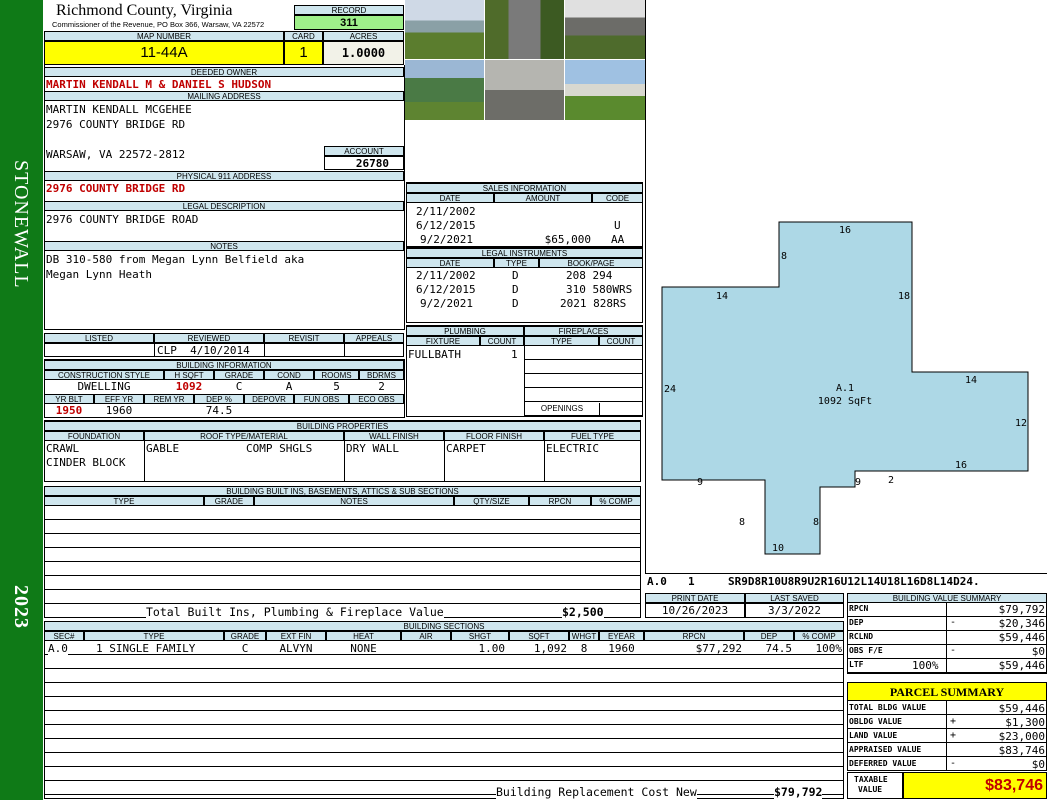 The image size is (1050, 800). I want to click on cond-header: COND, so click(289, 375).